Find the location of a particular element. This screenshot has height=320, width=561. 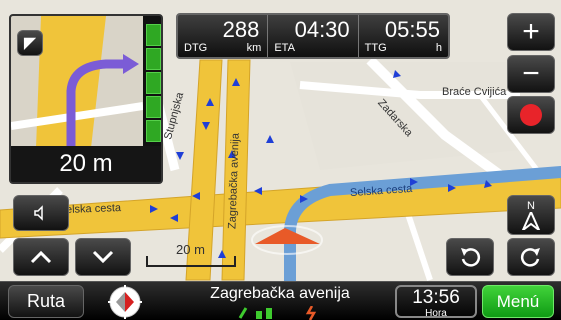

menu-label: Menú is located at coordinates (518, 301).